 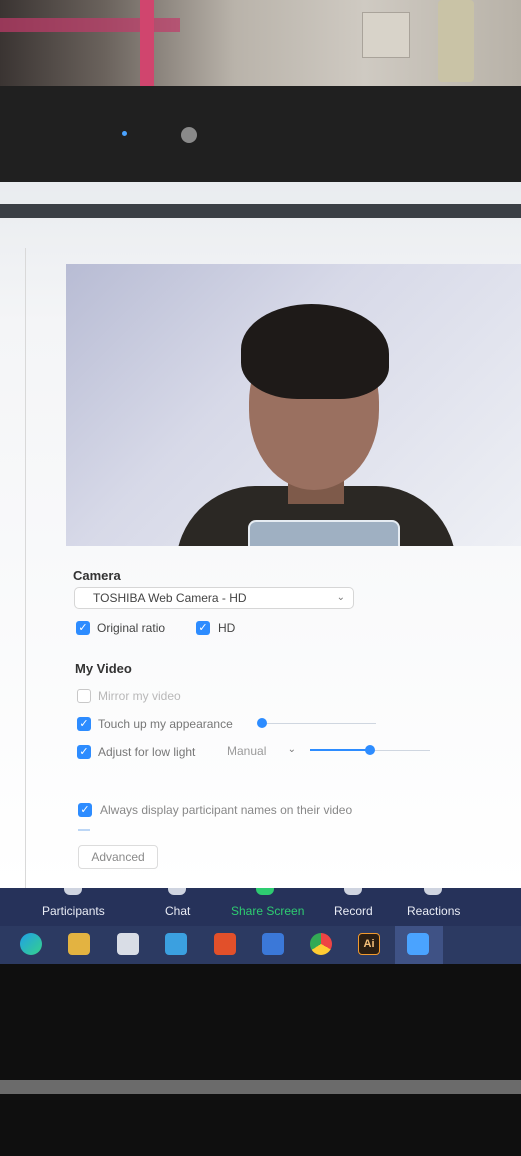 I want to click on low-light-mode-select: Manual ⌄, so click(x=261, y=751).